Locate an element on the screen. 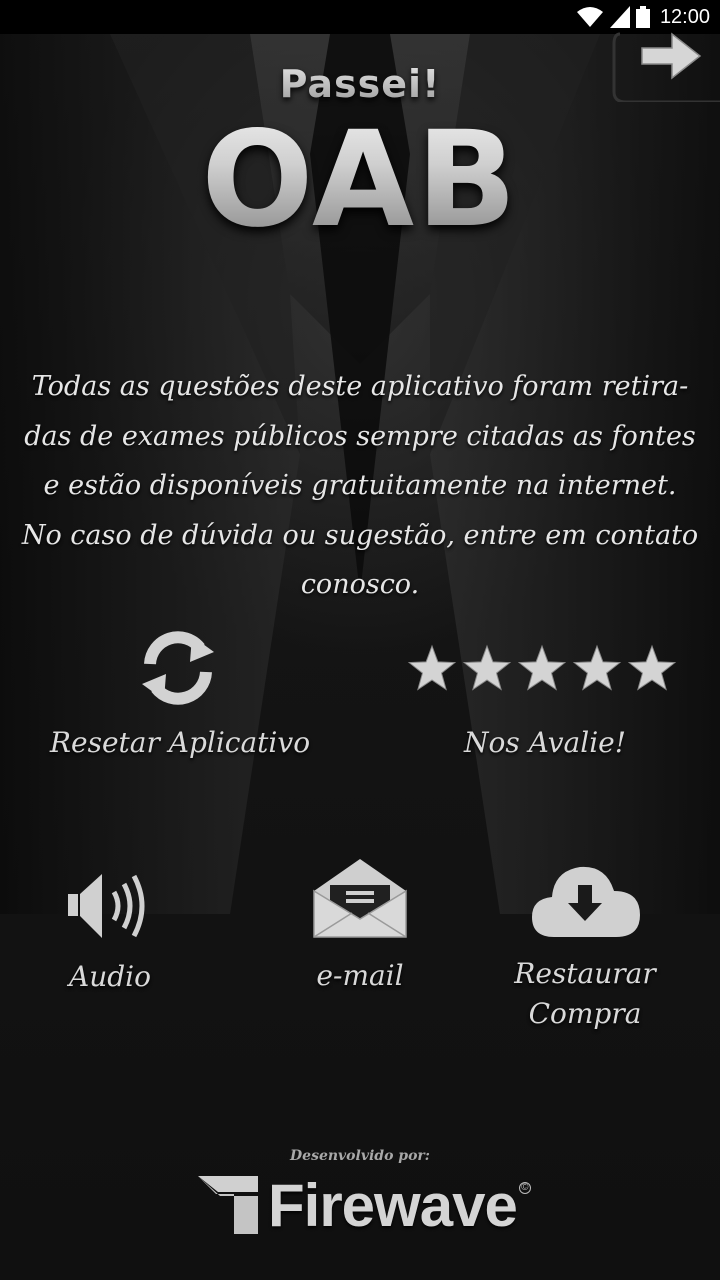 Image resolution: width=720 pixels, height=1280 pixels. refresh-icon is located at coordinates (178, 668).